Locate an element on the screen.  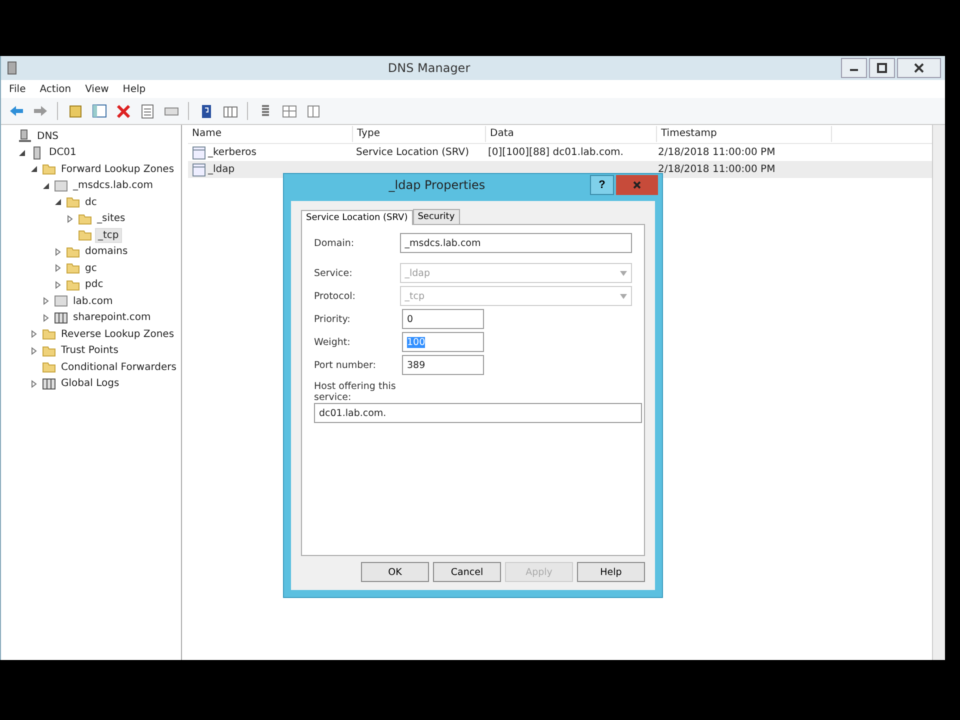
tree-item: DC01 is located at coordinates (62, 153).